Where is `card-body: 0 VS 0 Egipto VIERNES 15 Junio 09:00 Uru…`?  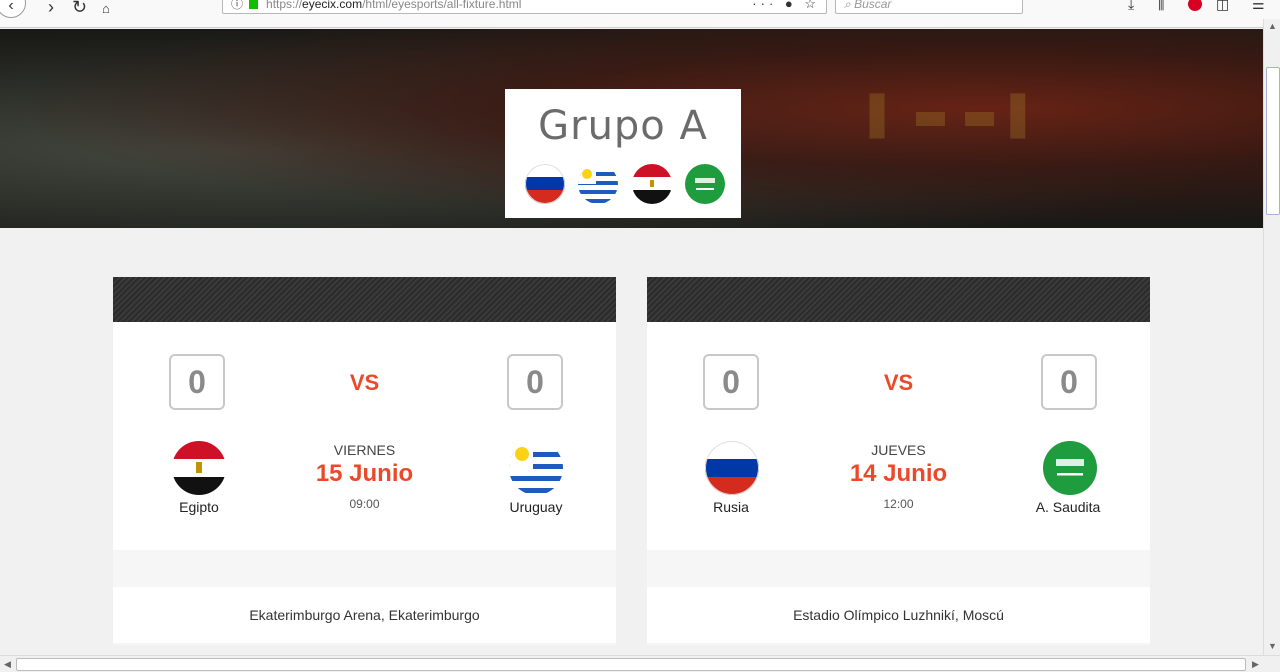 card-body: 0 VS 0 Egipto VIERNES 15 Junio 09:00 Uru… is located at coordinates (364, 436).